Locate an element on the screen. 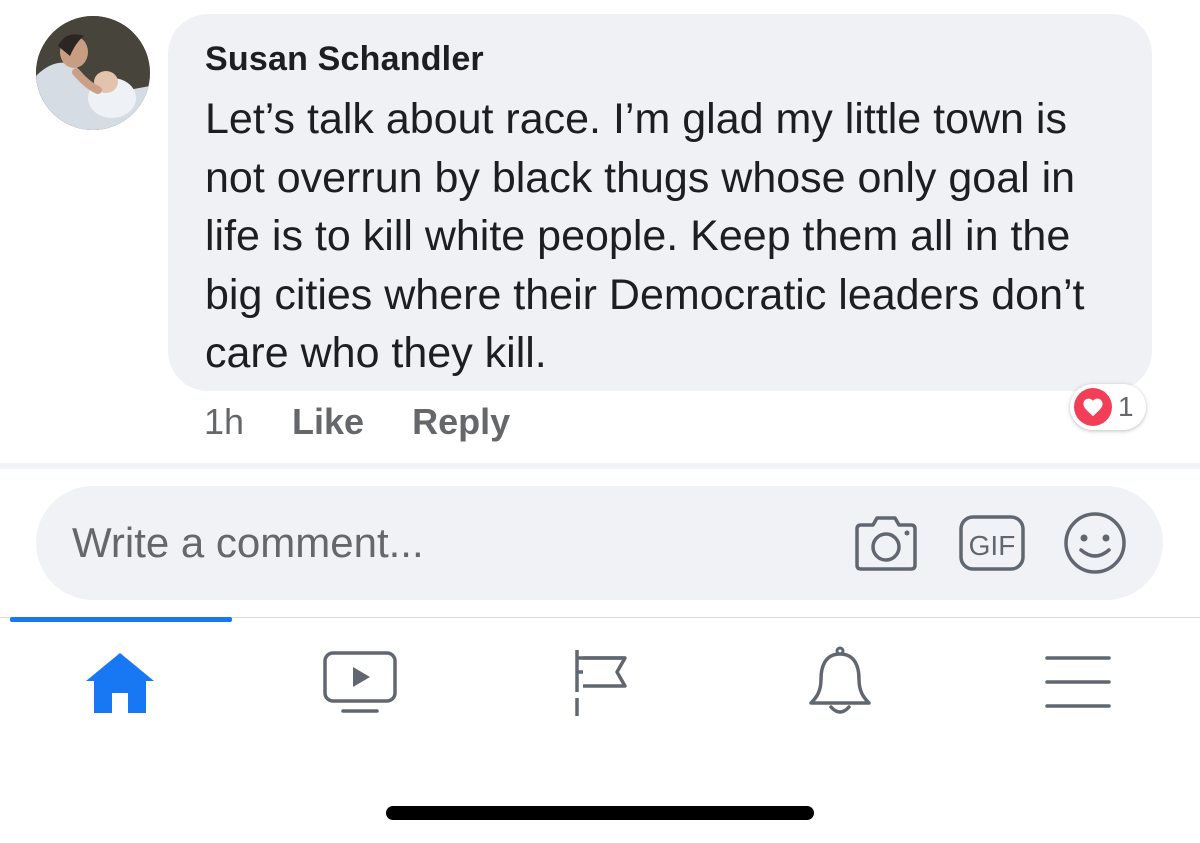  like-button: Like is located at coordinates (328, 422).